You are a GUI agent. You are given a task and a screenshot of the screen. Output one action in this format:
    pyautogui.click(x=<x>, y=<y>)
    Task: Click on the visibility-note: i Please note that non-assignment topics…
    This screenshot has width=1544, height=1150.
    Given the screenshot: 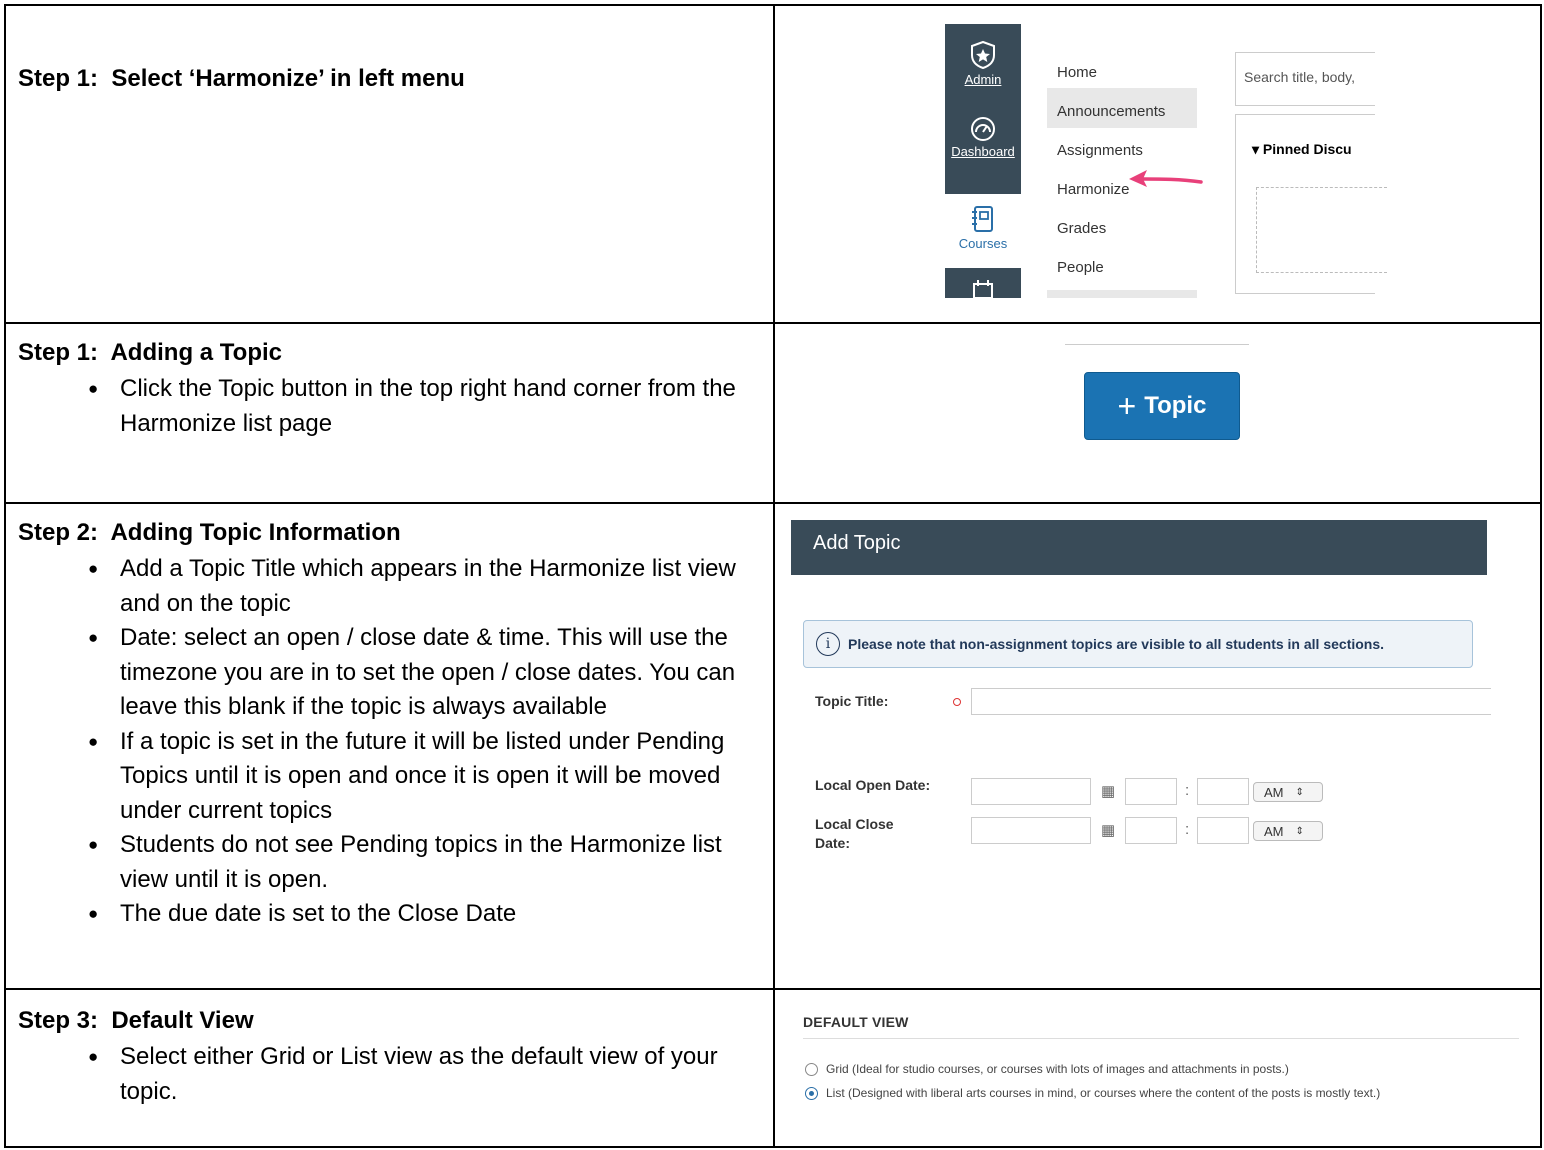 What is the action you would take?
    pyautogui.click(x=1138, y=644)
    